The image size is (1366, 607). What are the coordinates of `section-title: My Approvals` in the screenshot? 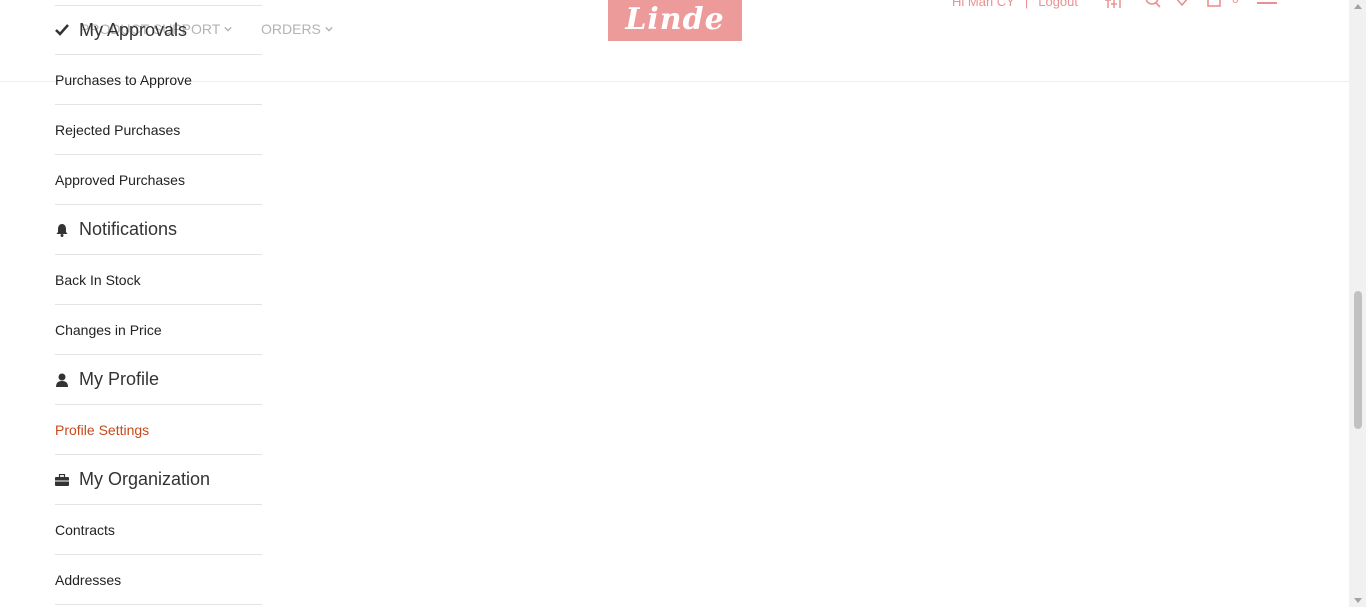 It's located at (133, 29).